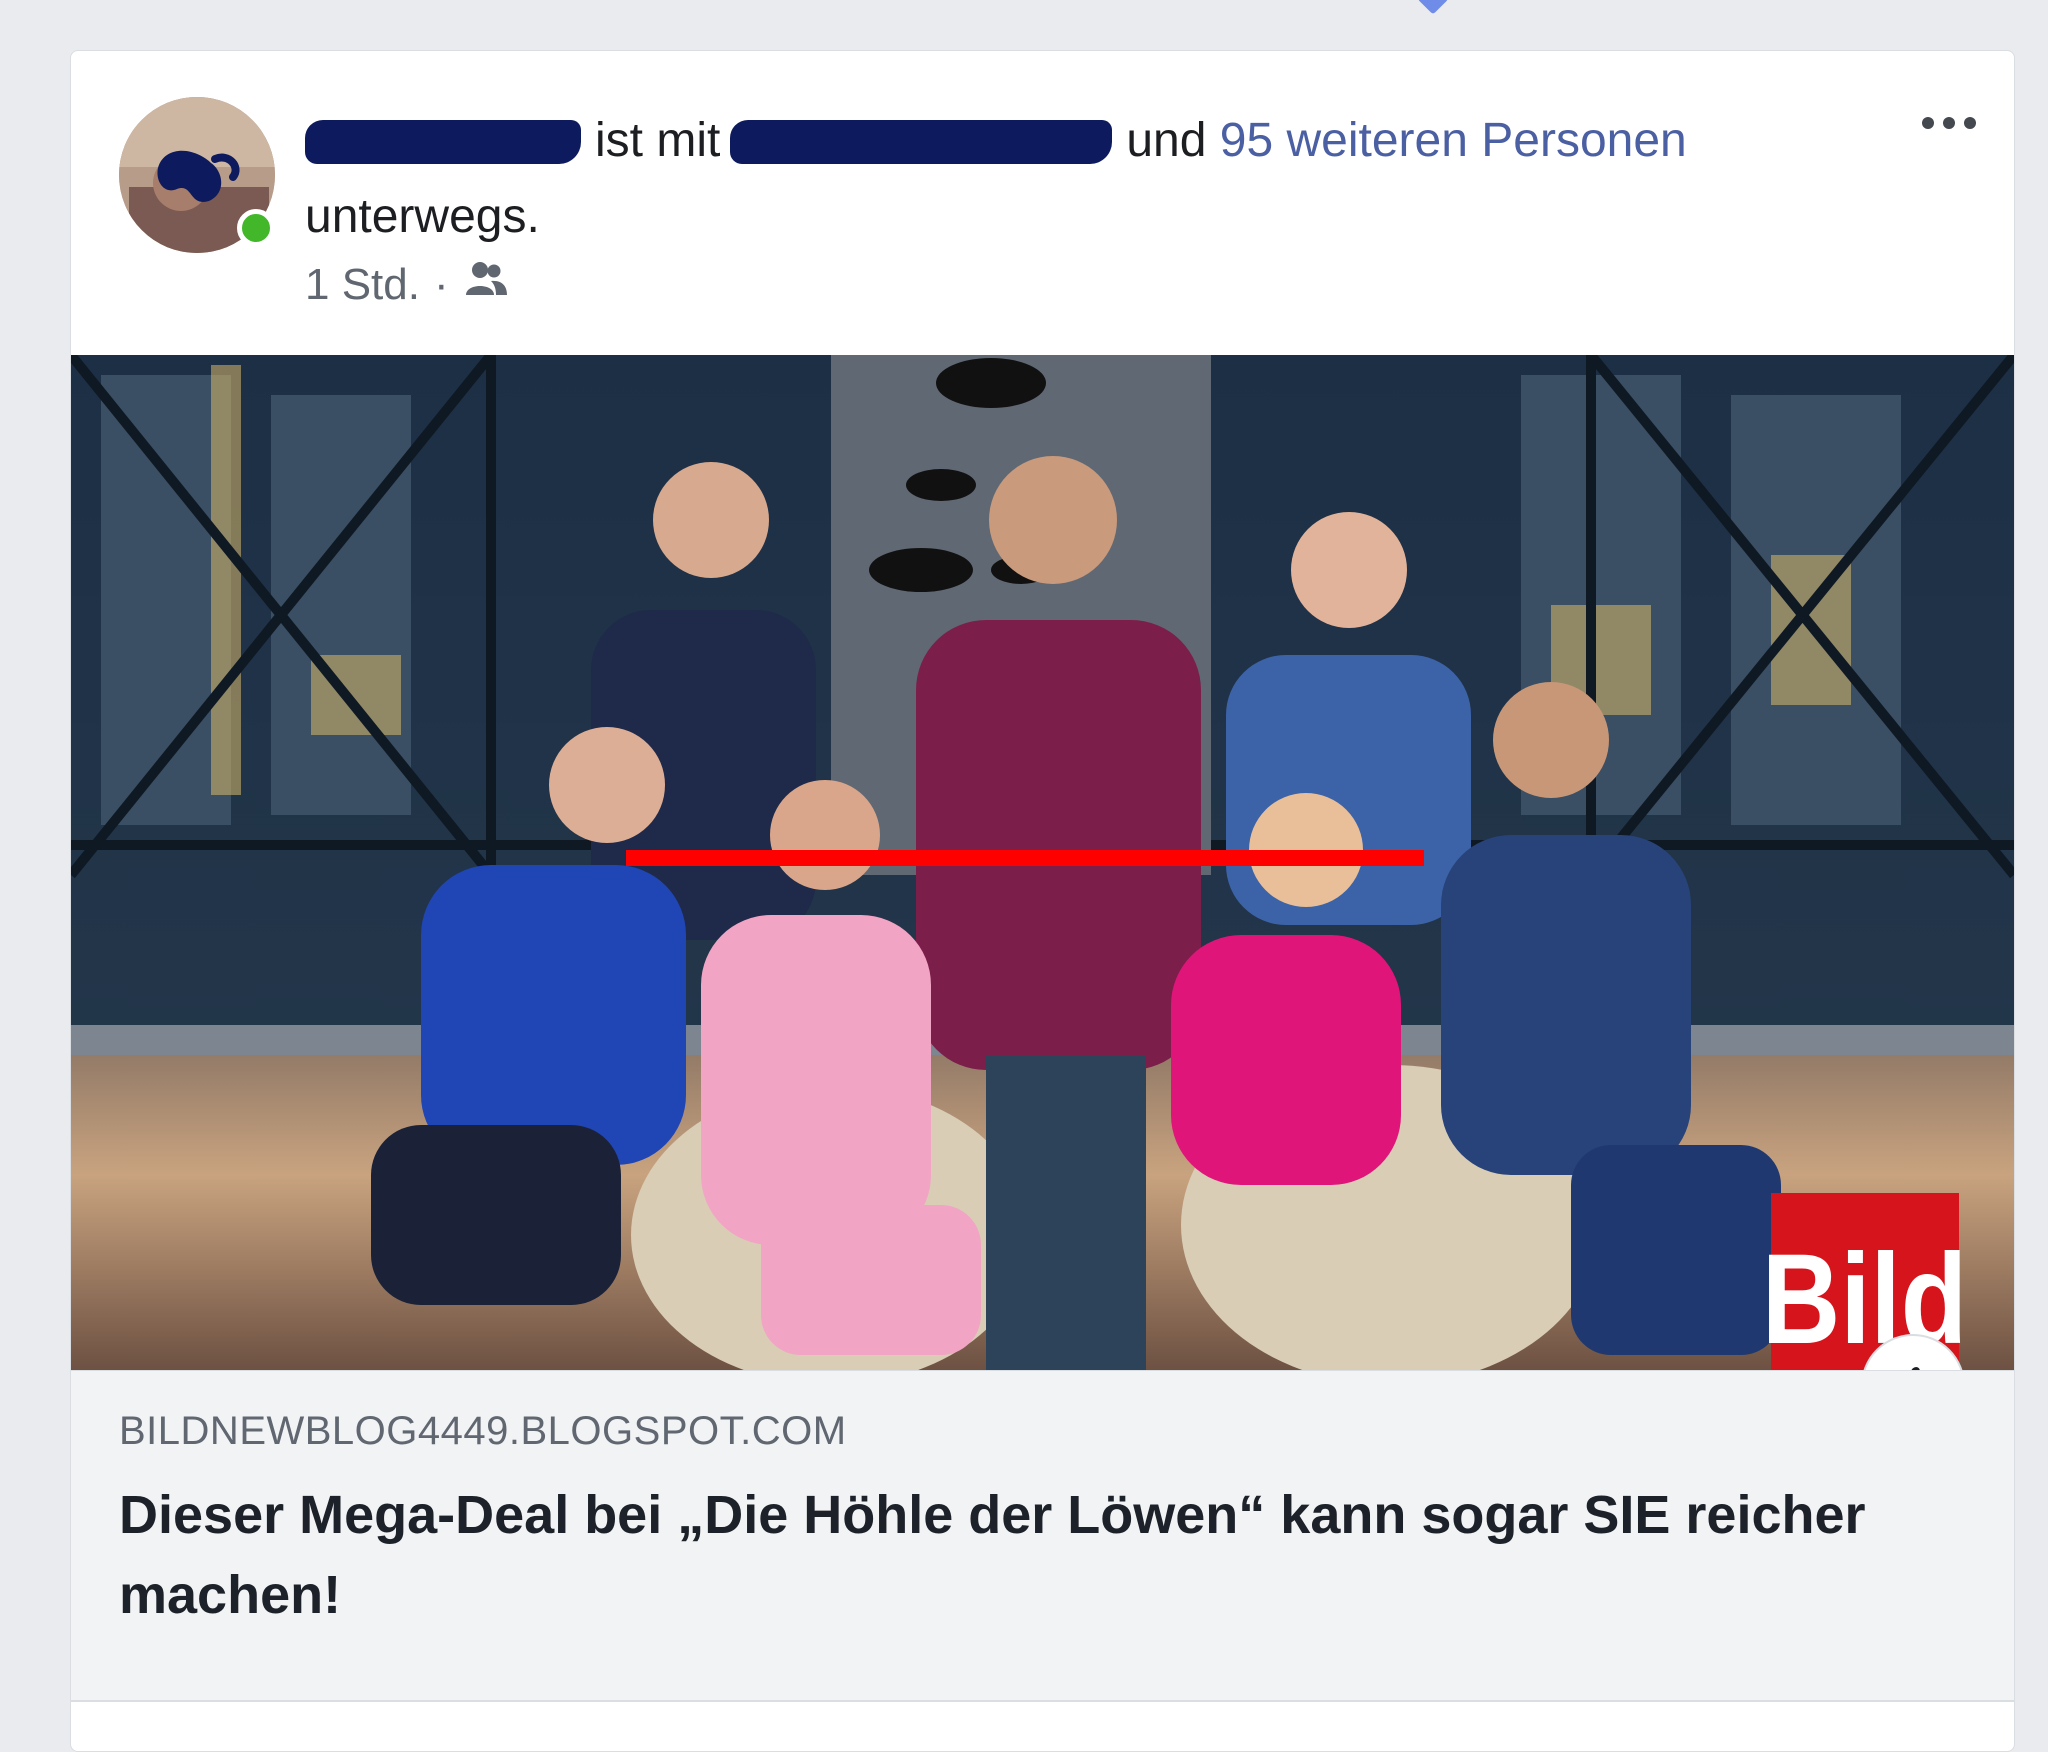  Describe the element at coordinates (1453, 140) in the screenshot. I see `others-link: 95 weiteren Personen` at that location.